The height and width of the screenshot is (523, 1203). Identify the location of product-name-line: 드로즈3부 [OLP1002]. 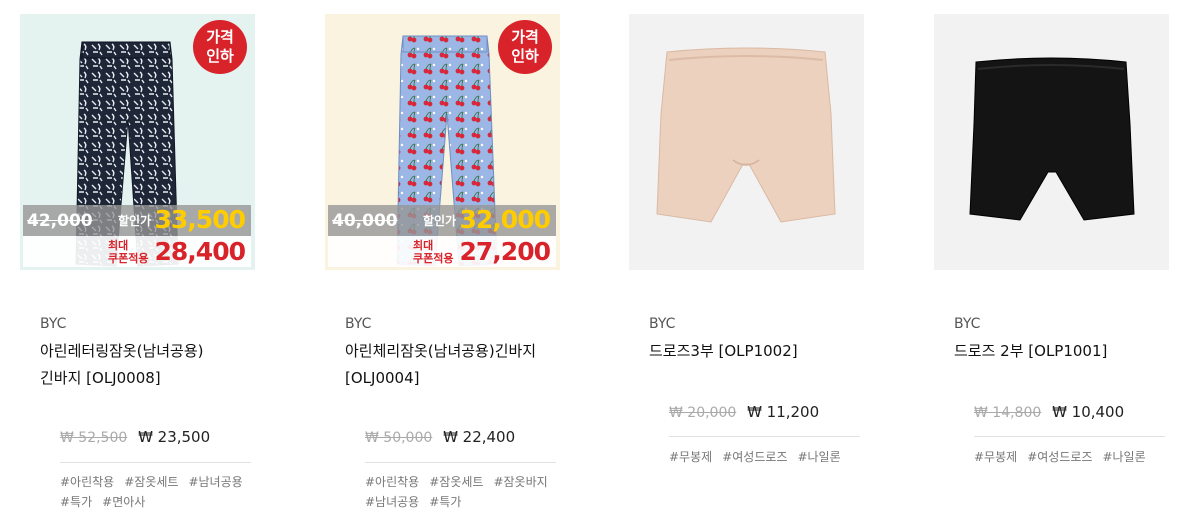
(723, 351).